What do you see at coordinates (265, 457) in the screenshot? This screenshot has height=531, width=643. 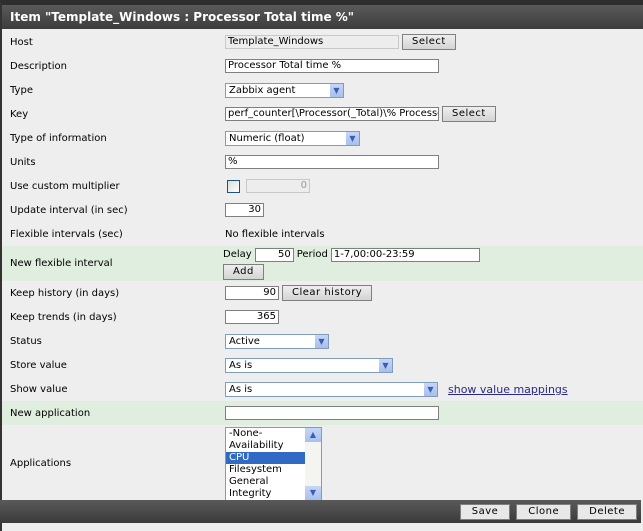 I see `application-option: CPU` at bounding box center [265, 457].